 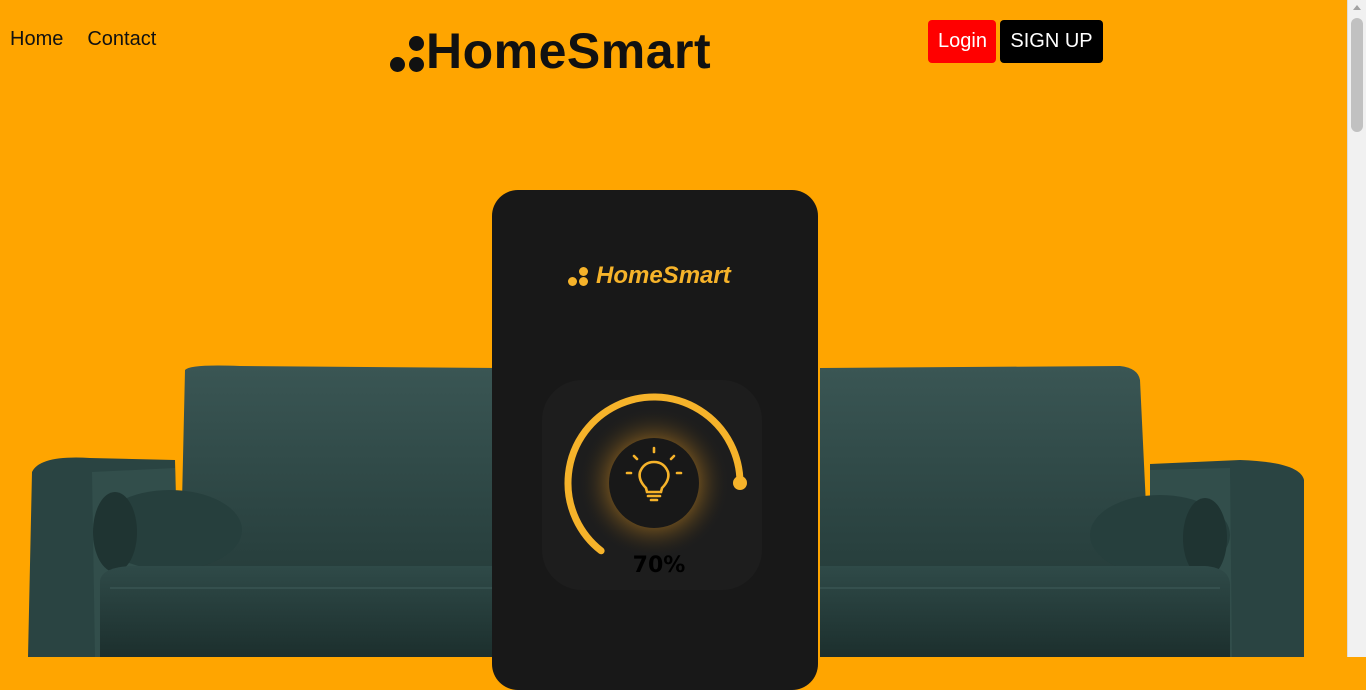 I want to click on light-level-percent: 70%, so click(x=659, y=565).